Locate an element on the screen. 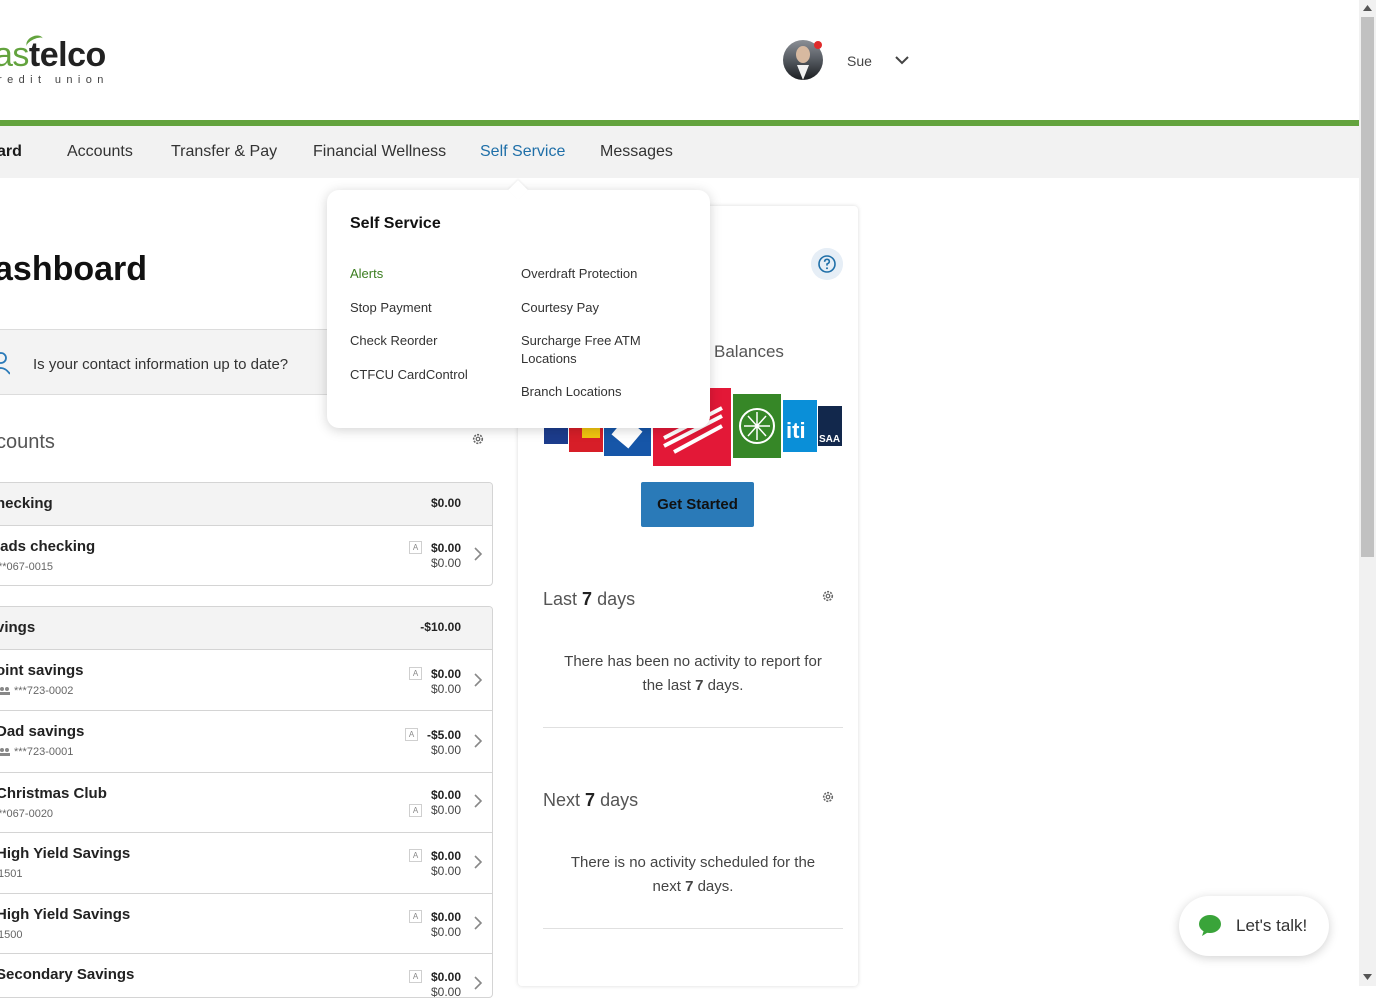 Image resolution: width=1376 pixels, height=998 pixels. account-number: 1500 is located at coordinates (11, 935).